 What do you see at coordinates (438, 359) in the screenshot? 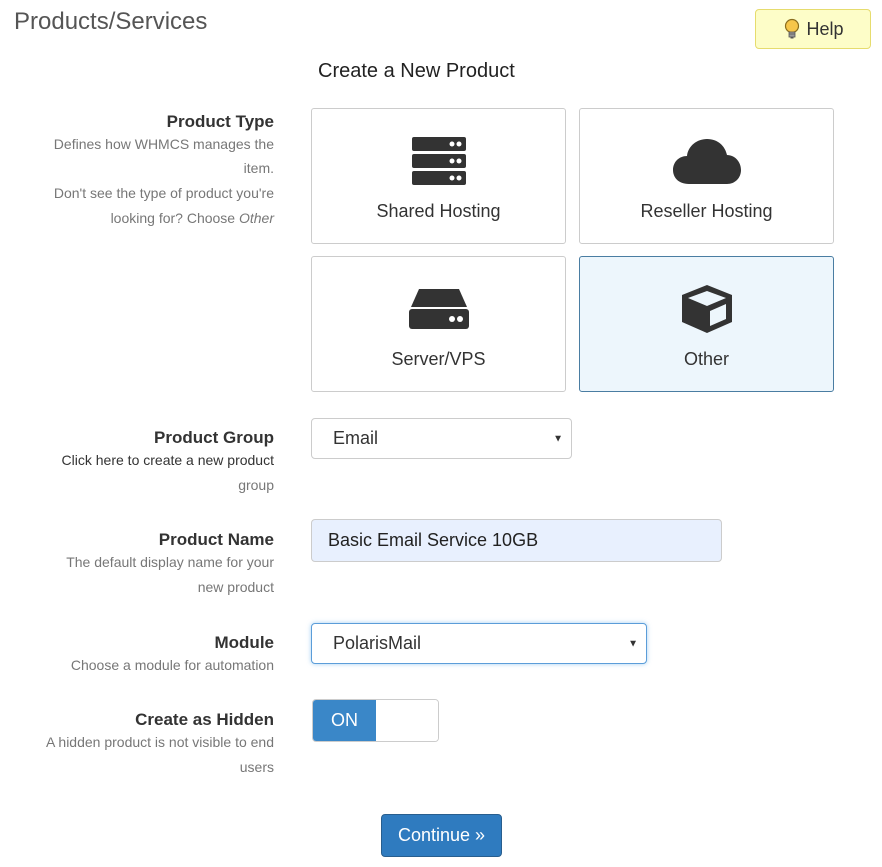
I see `server-vps-label: Server/VPS` at bounding box center [438, 359].